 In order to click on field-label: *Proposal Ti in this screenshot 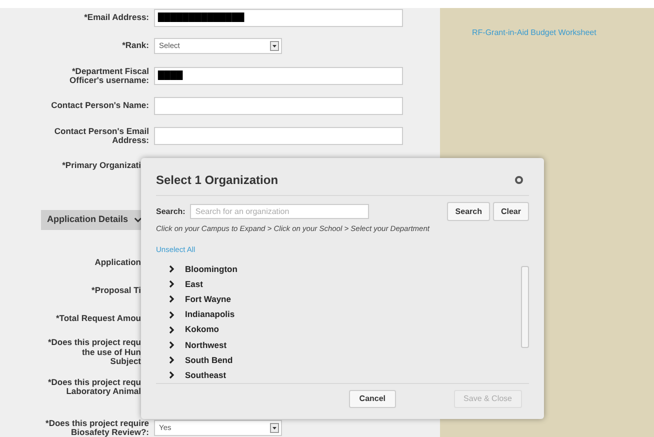, I will do `click(116, 291)`.